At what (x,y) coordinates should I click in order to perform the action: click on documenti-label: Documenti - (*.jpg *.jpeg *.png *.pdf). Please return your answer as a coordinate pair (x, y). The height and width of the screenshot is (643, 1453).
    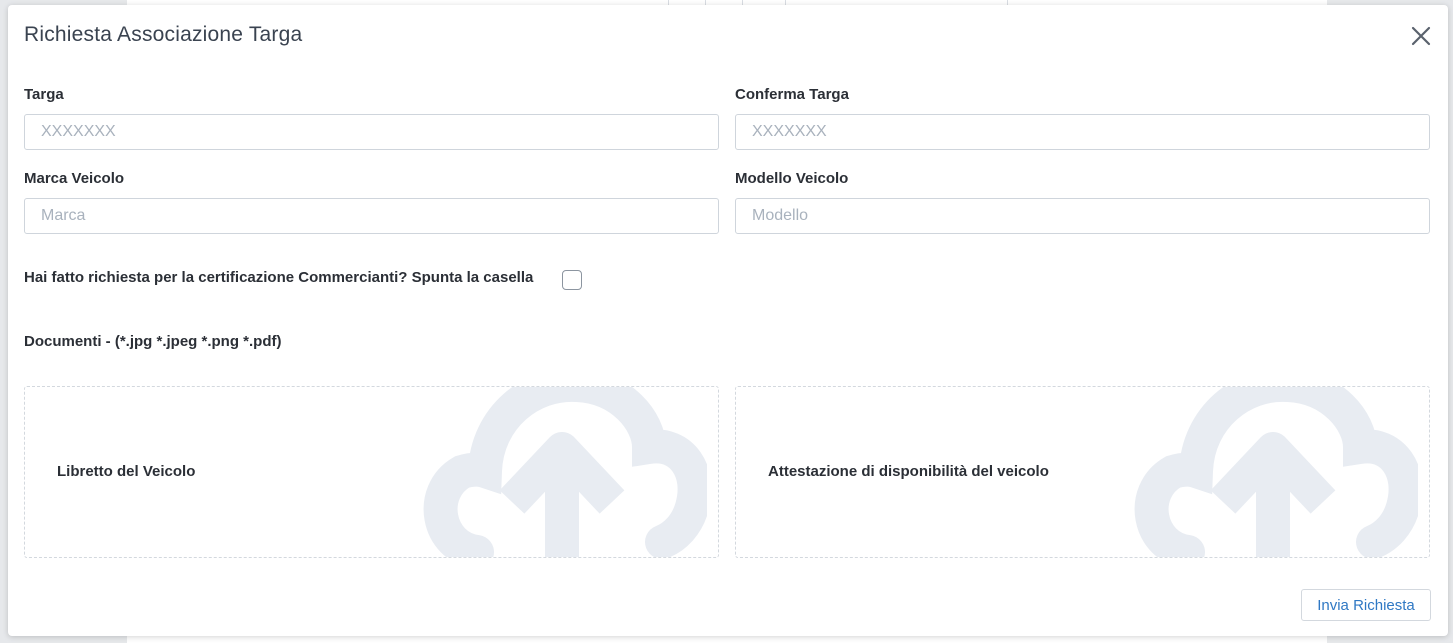
    Looking at the image, I should click on (153, 341).